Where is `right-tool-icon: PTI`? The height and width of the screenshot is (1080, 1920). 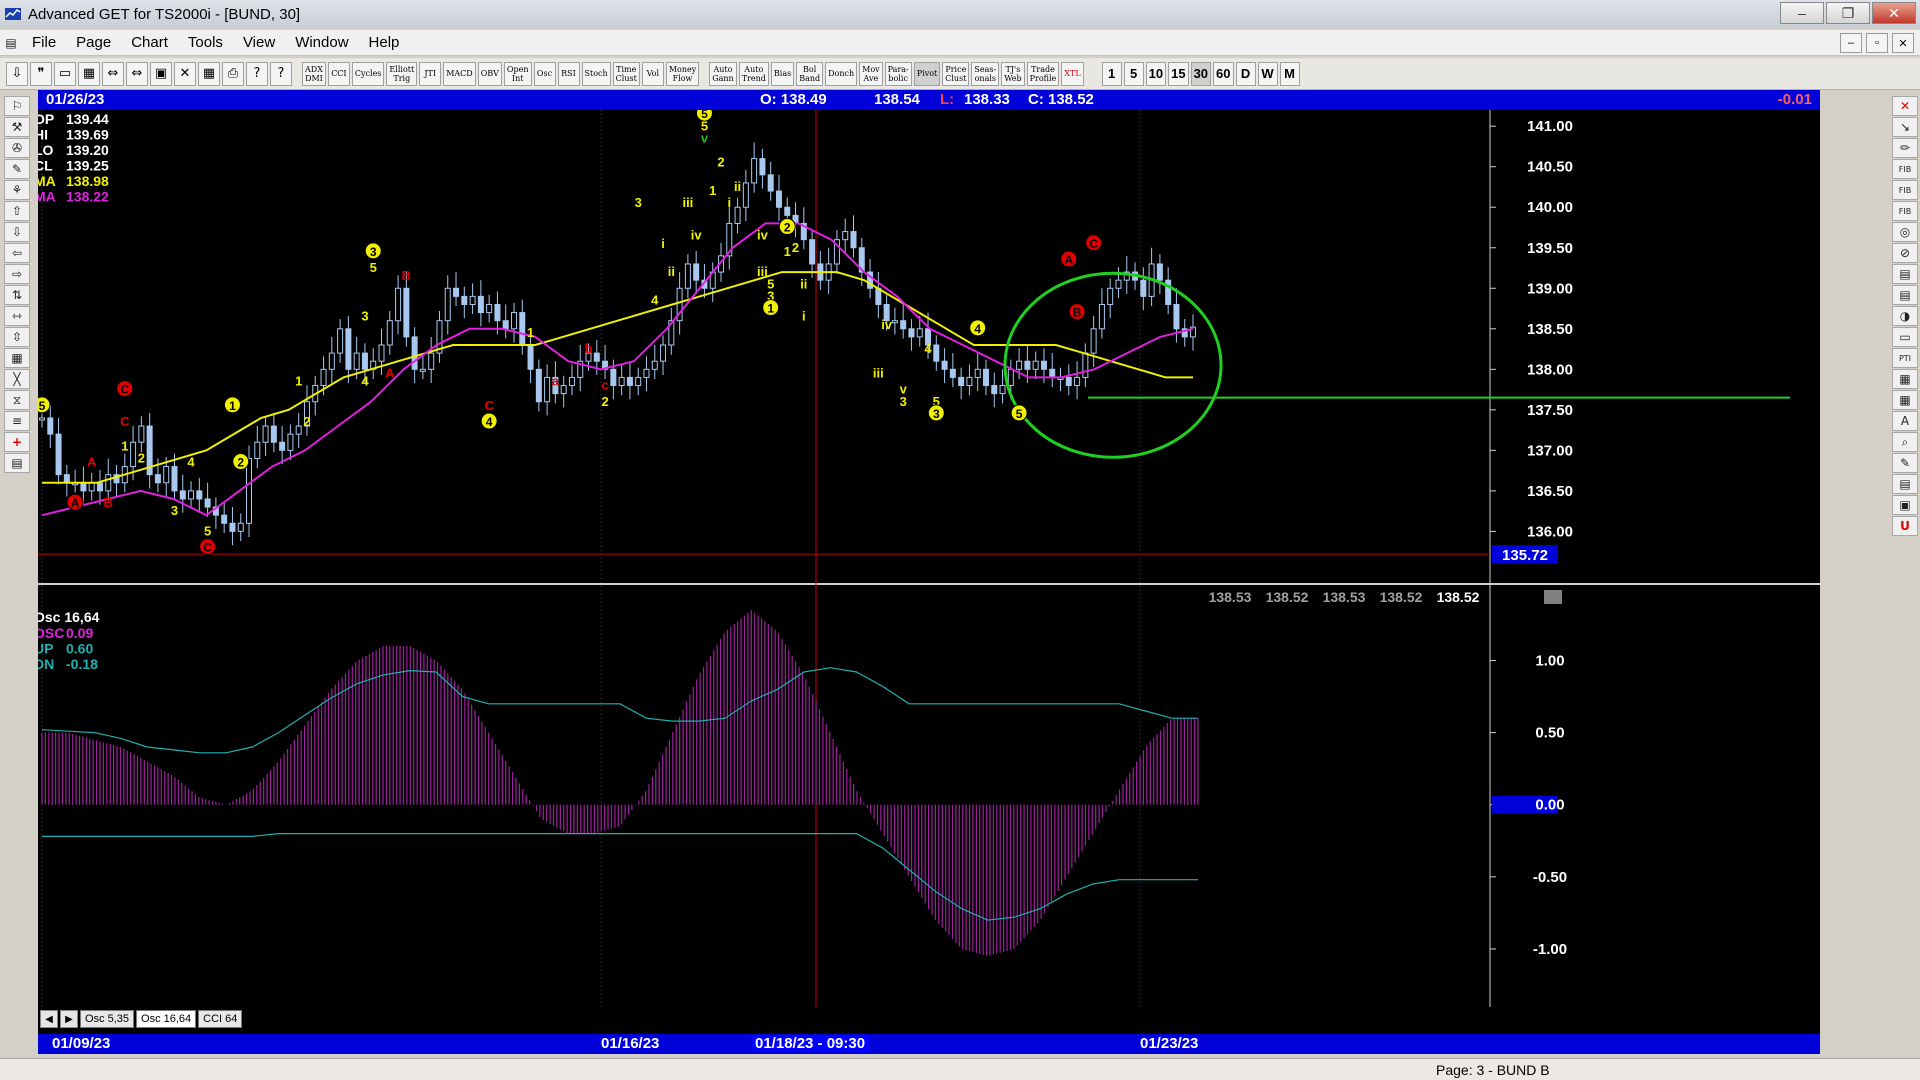
right-tool-icon: PTI is located at coordinates (1905, 358).